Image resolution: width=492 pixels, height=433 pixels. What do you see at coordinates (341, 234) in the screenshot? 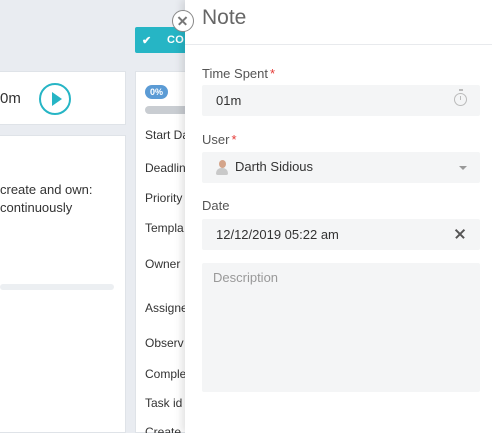
I see `date-field: 12/12/2019 05:22 am` at bounding box center [341, 234].